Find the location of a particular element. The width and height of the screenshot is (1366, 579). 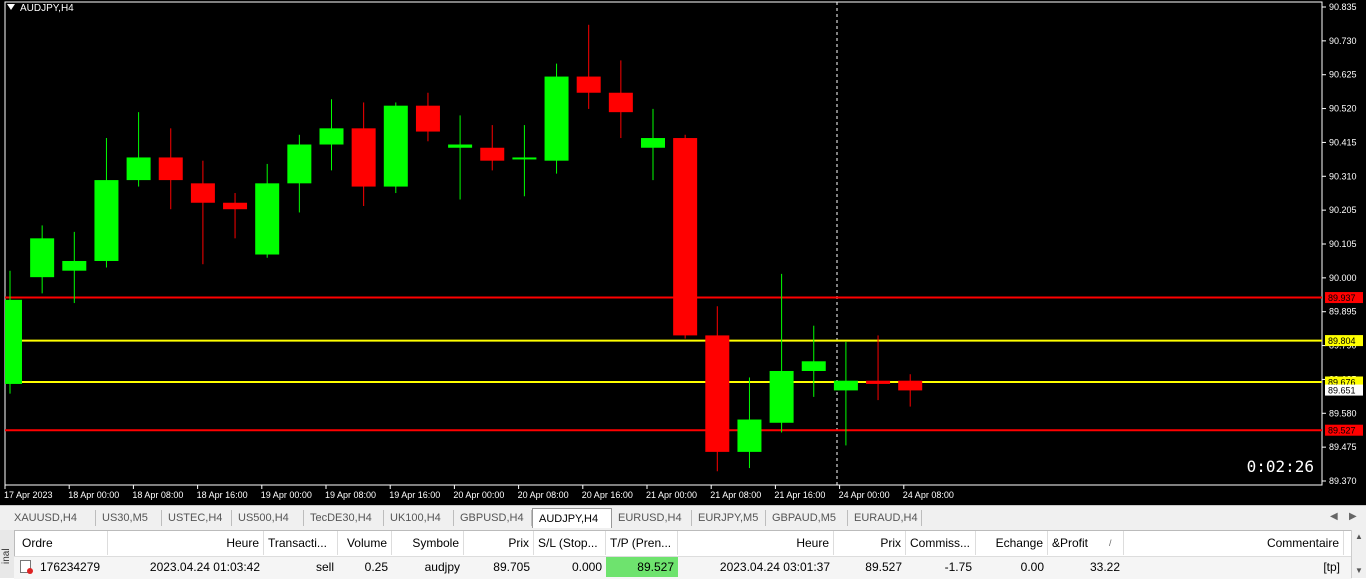

y-tick-label: 90.835 is located at coordinates (1343, 7).